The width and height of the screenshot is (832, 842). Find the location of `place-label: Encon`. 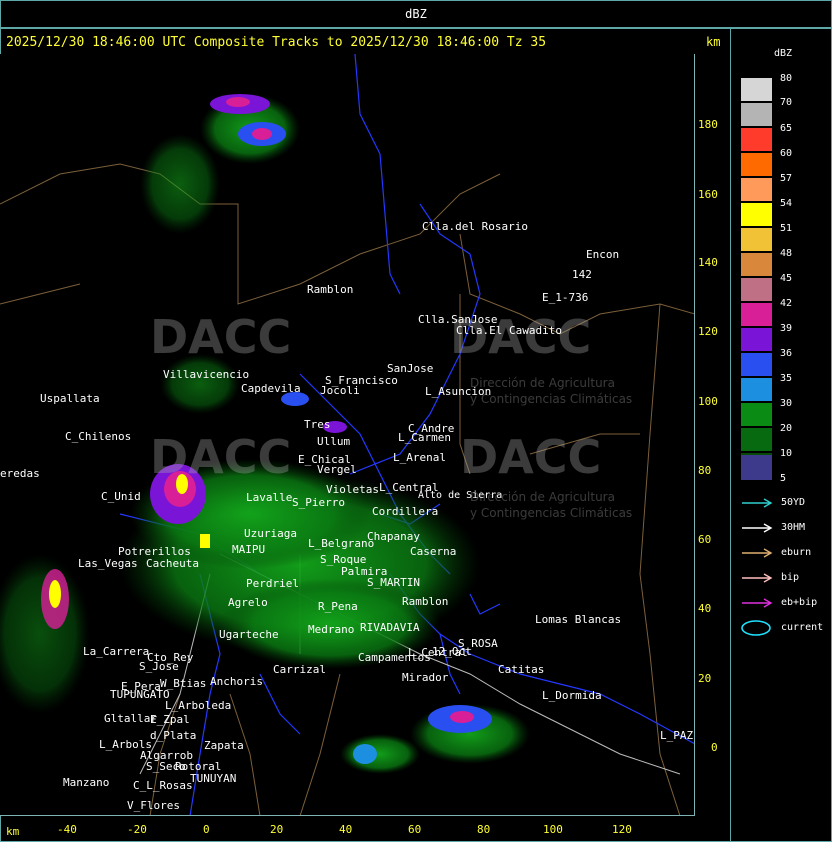

place-label: Encon is located at coordinates (603, 254).